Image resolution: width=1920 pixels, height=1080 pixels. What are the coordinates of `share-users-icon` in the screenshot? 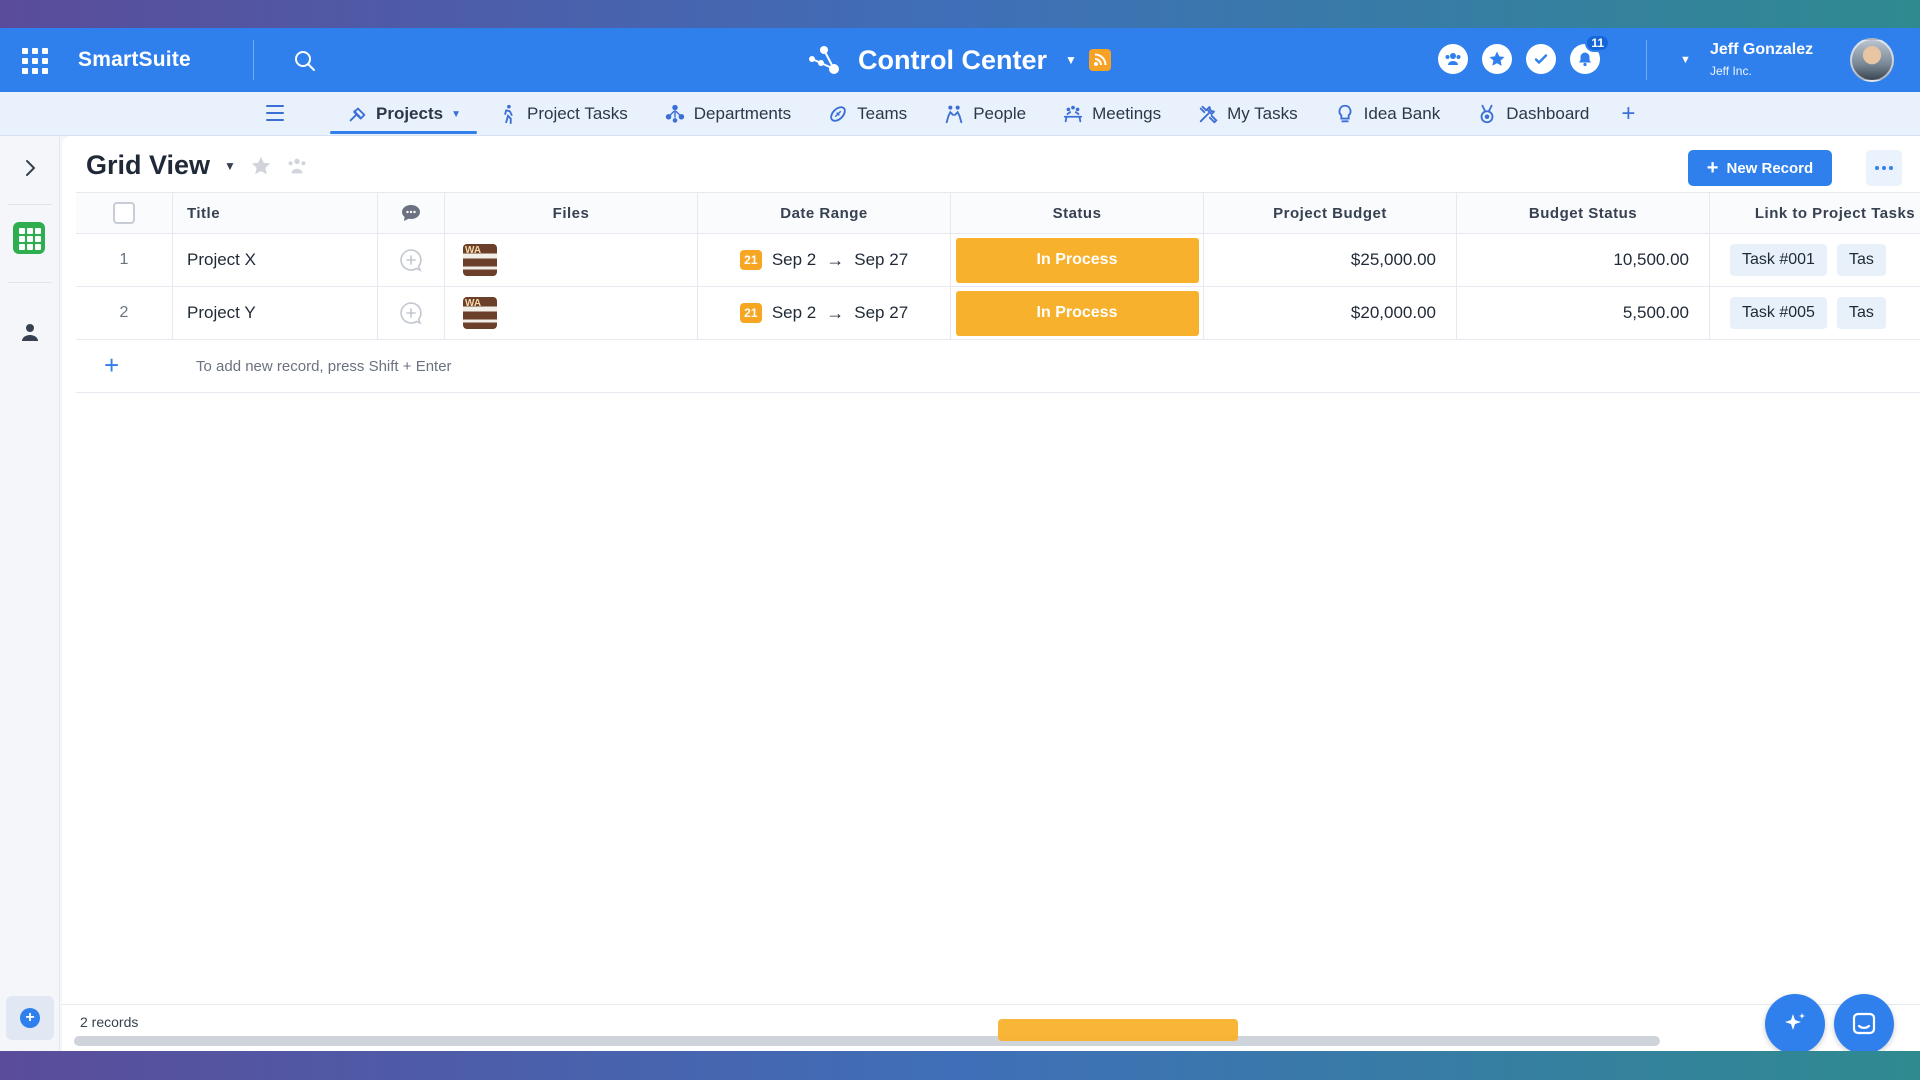 It's located at (297, 166).